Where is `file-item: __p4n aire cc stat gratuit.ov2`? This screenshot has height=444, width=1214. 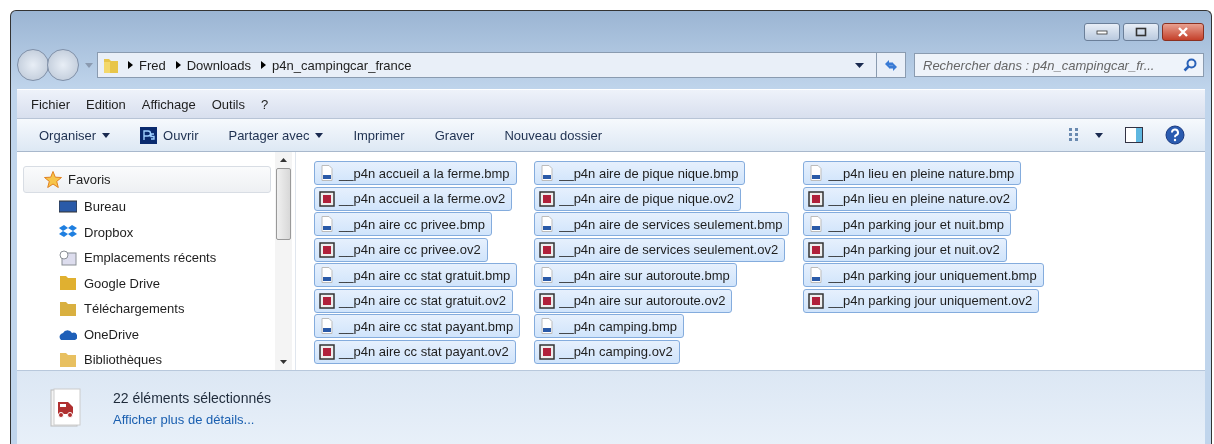 file-item: __p4n aire cc stat gratuit.ov2 is located at coordinates (413, 300).